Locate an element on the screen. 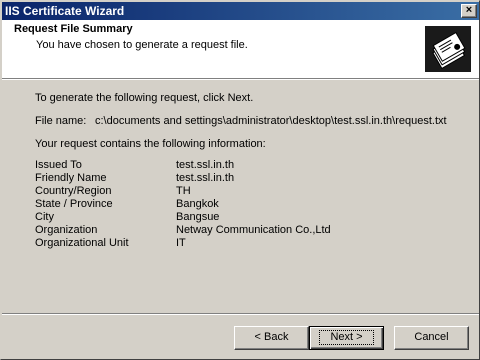 The height and width of the screenshot is (360, 480). page-title: Request File Summary is located at coordinates (73, 29).